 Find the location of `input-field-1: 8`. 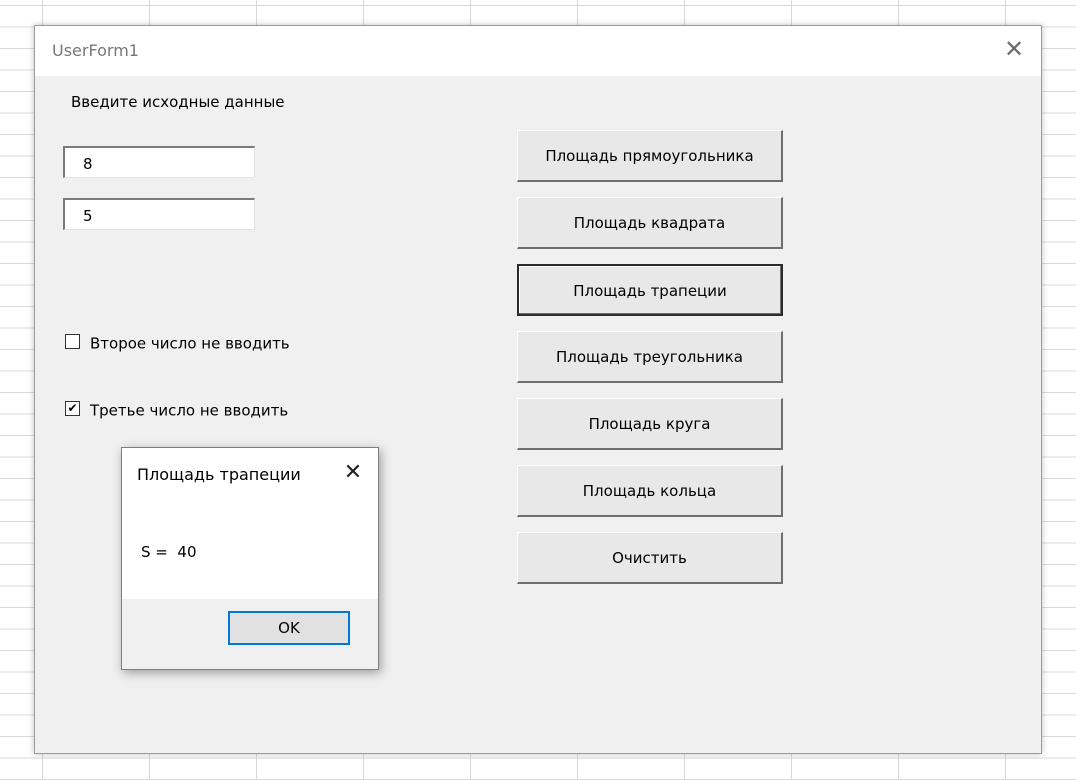

input-field-1: 8 is located at coordinates (159, 162).